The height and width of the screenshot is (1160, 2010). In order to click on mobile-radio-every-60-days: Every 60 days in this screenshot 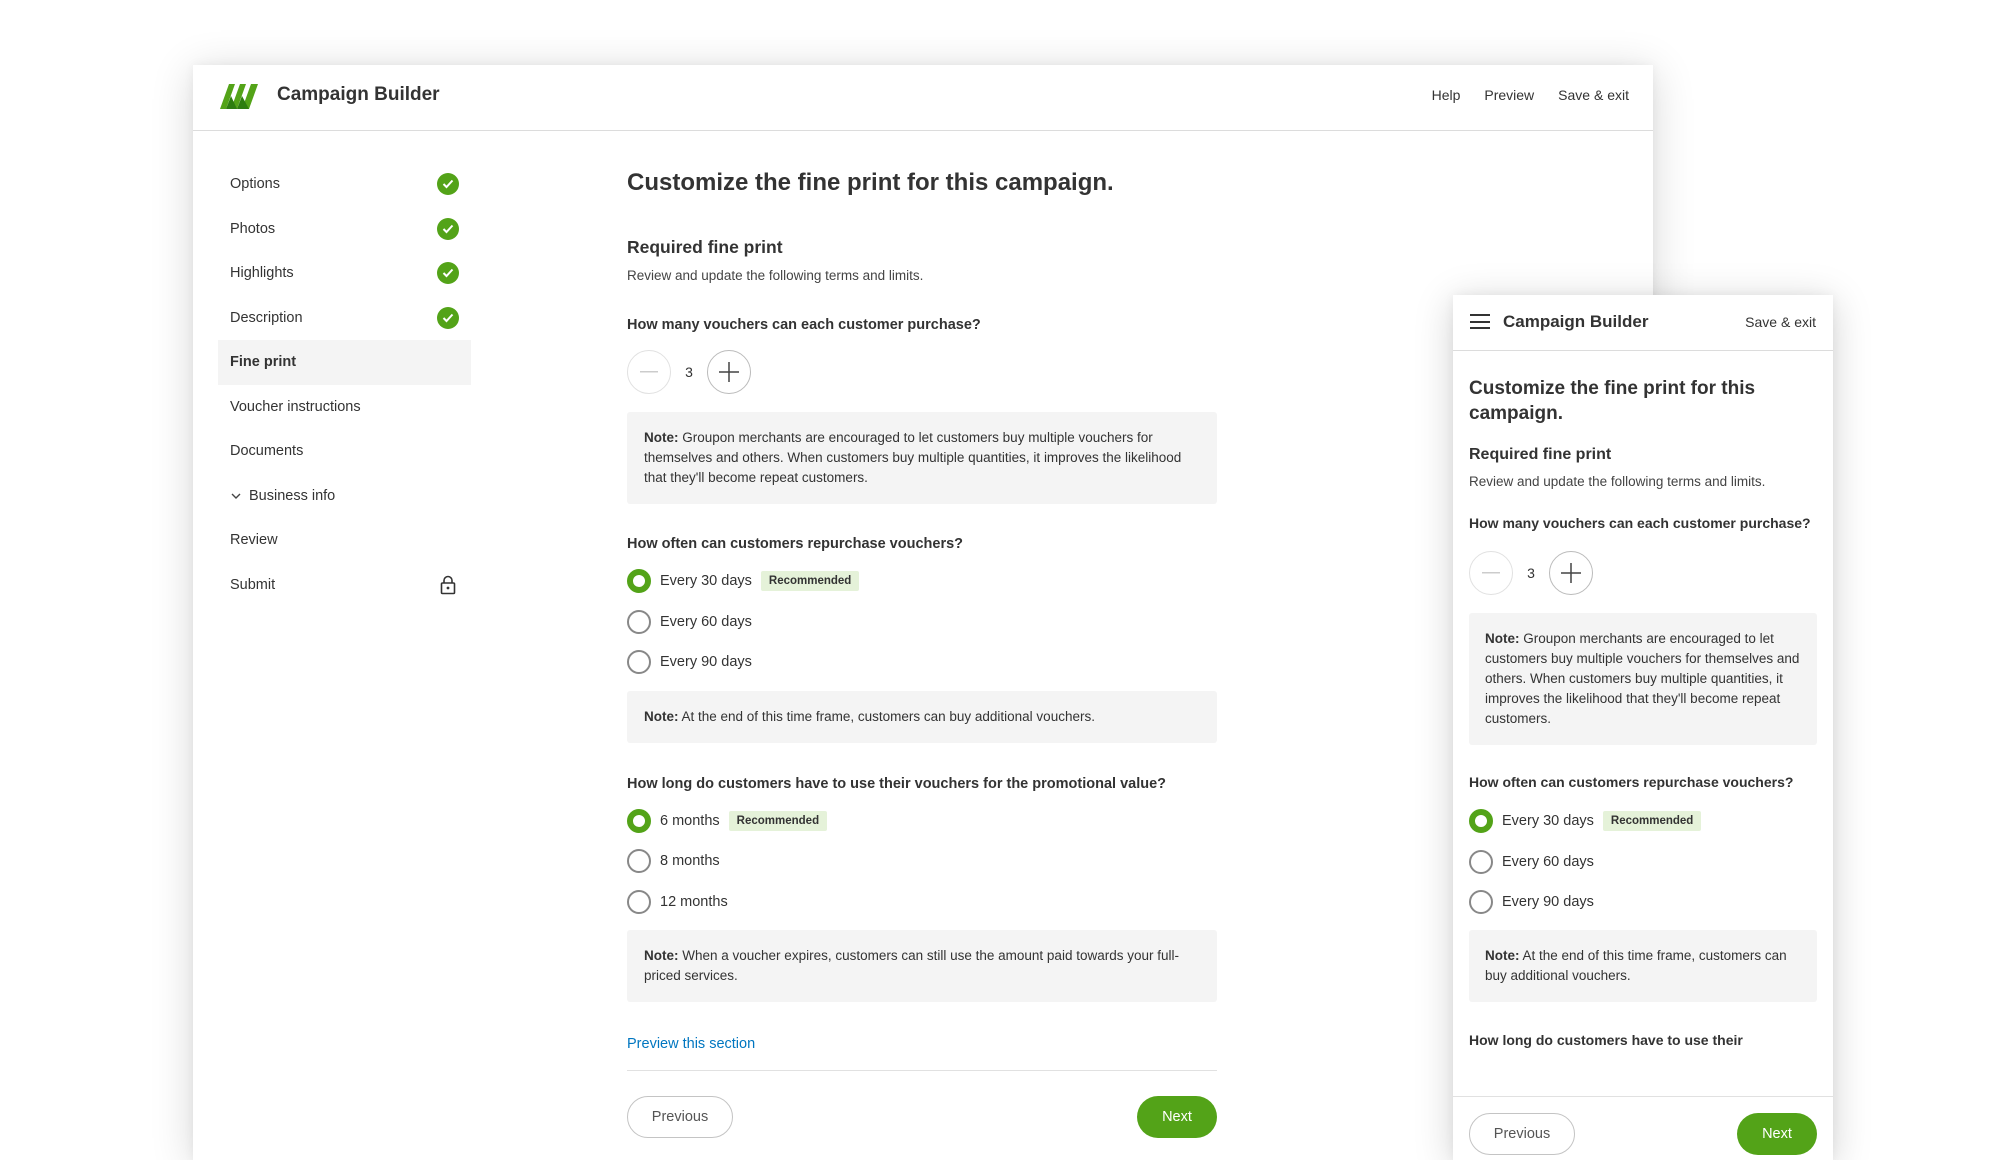, I will do `click(1643, 862)`.